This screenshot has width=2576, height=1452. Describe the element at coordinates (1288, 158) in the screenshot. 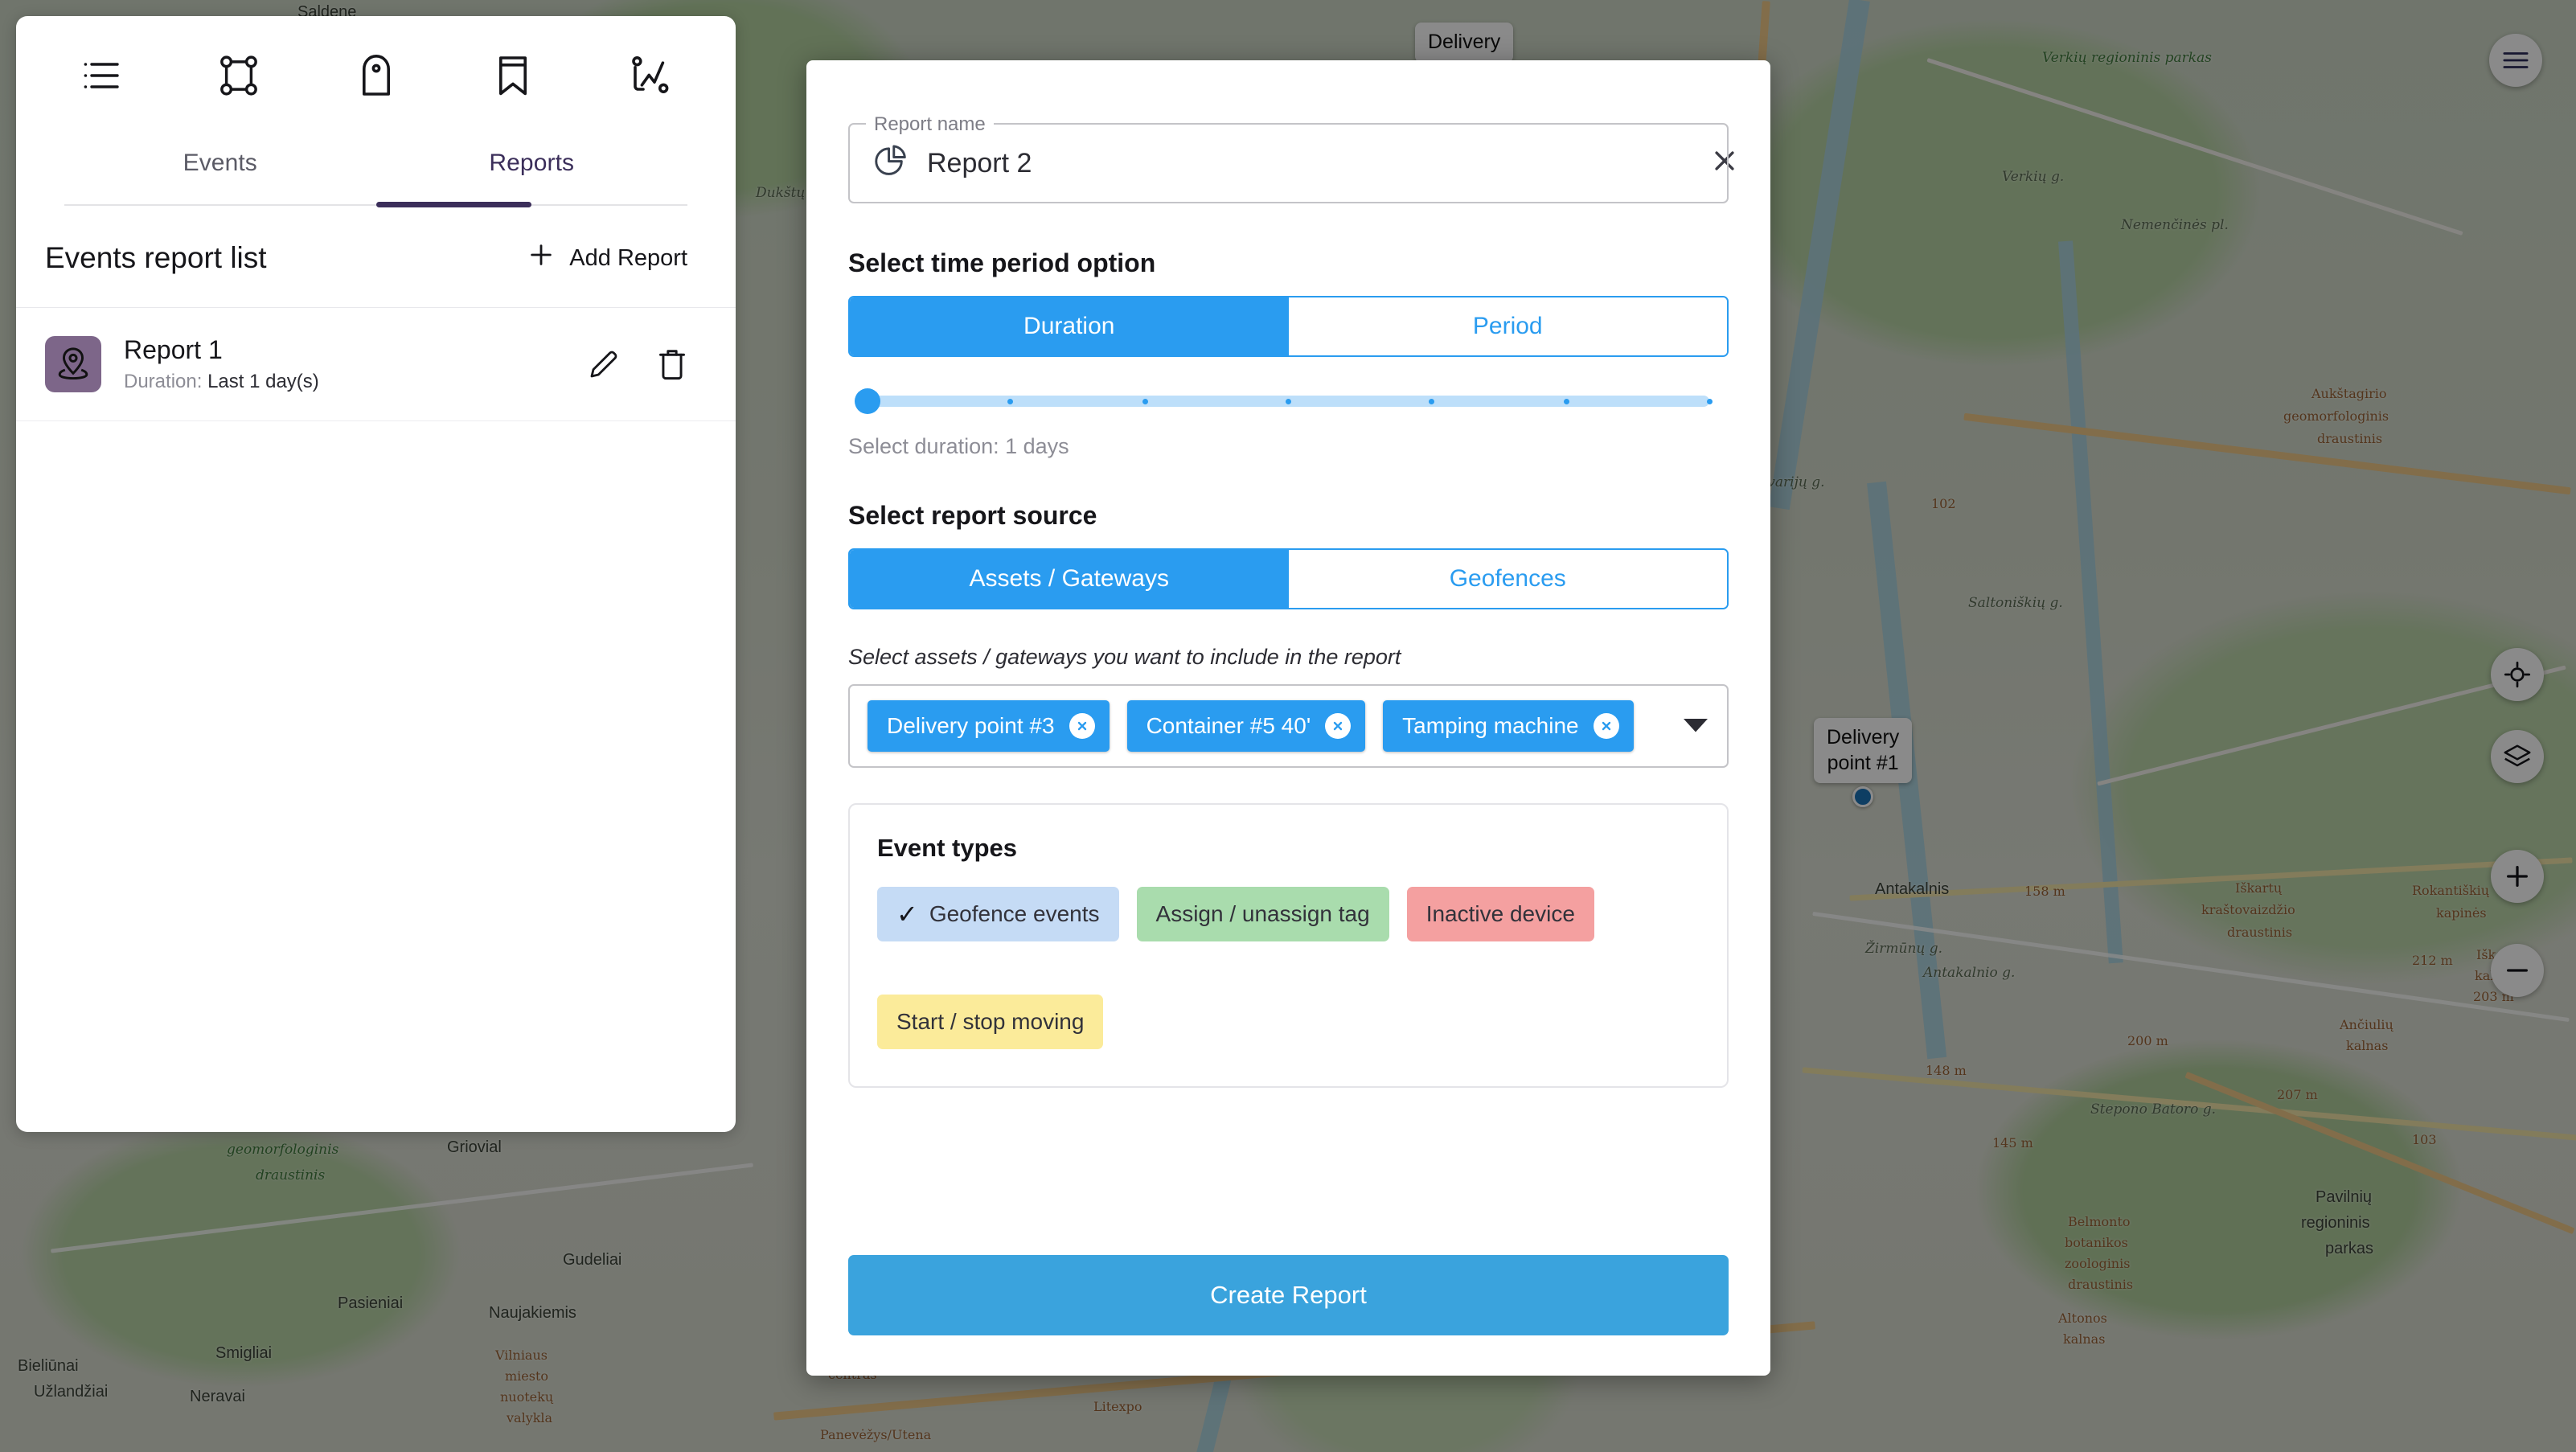

I see `report-name-field: Report name Report 2` at that location.